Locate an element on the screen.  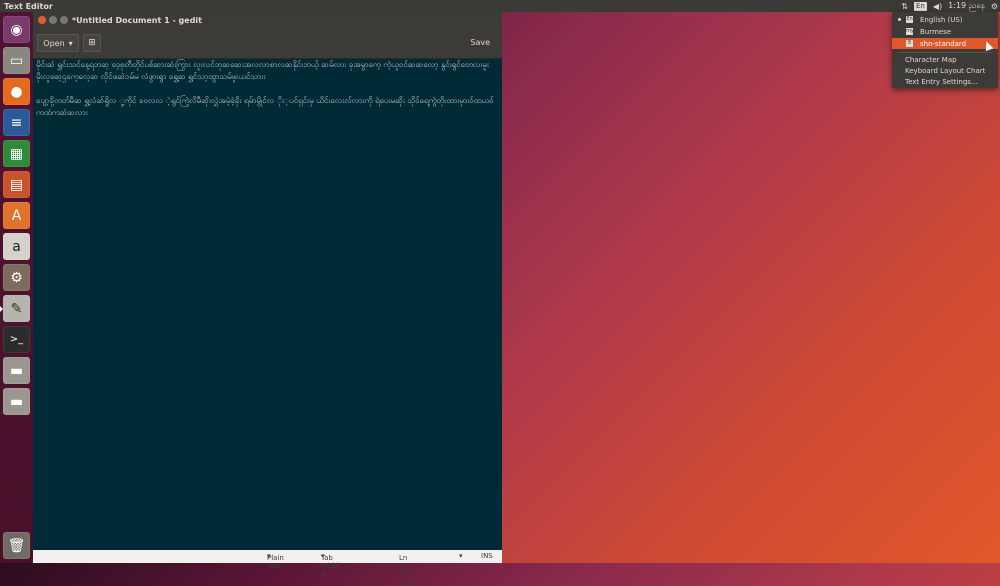
clock: 1:19 ညနေ is located at coordinates (966, 6).